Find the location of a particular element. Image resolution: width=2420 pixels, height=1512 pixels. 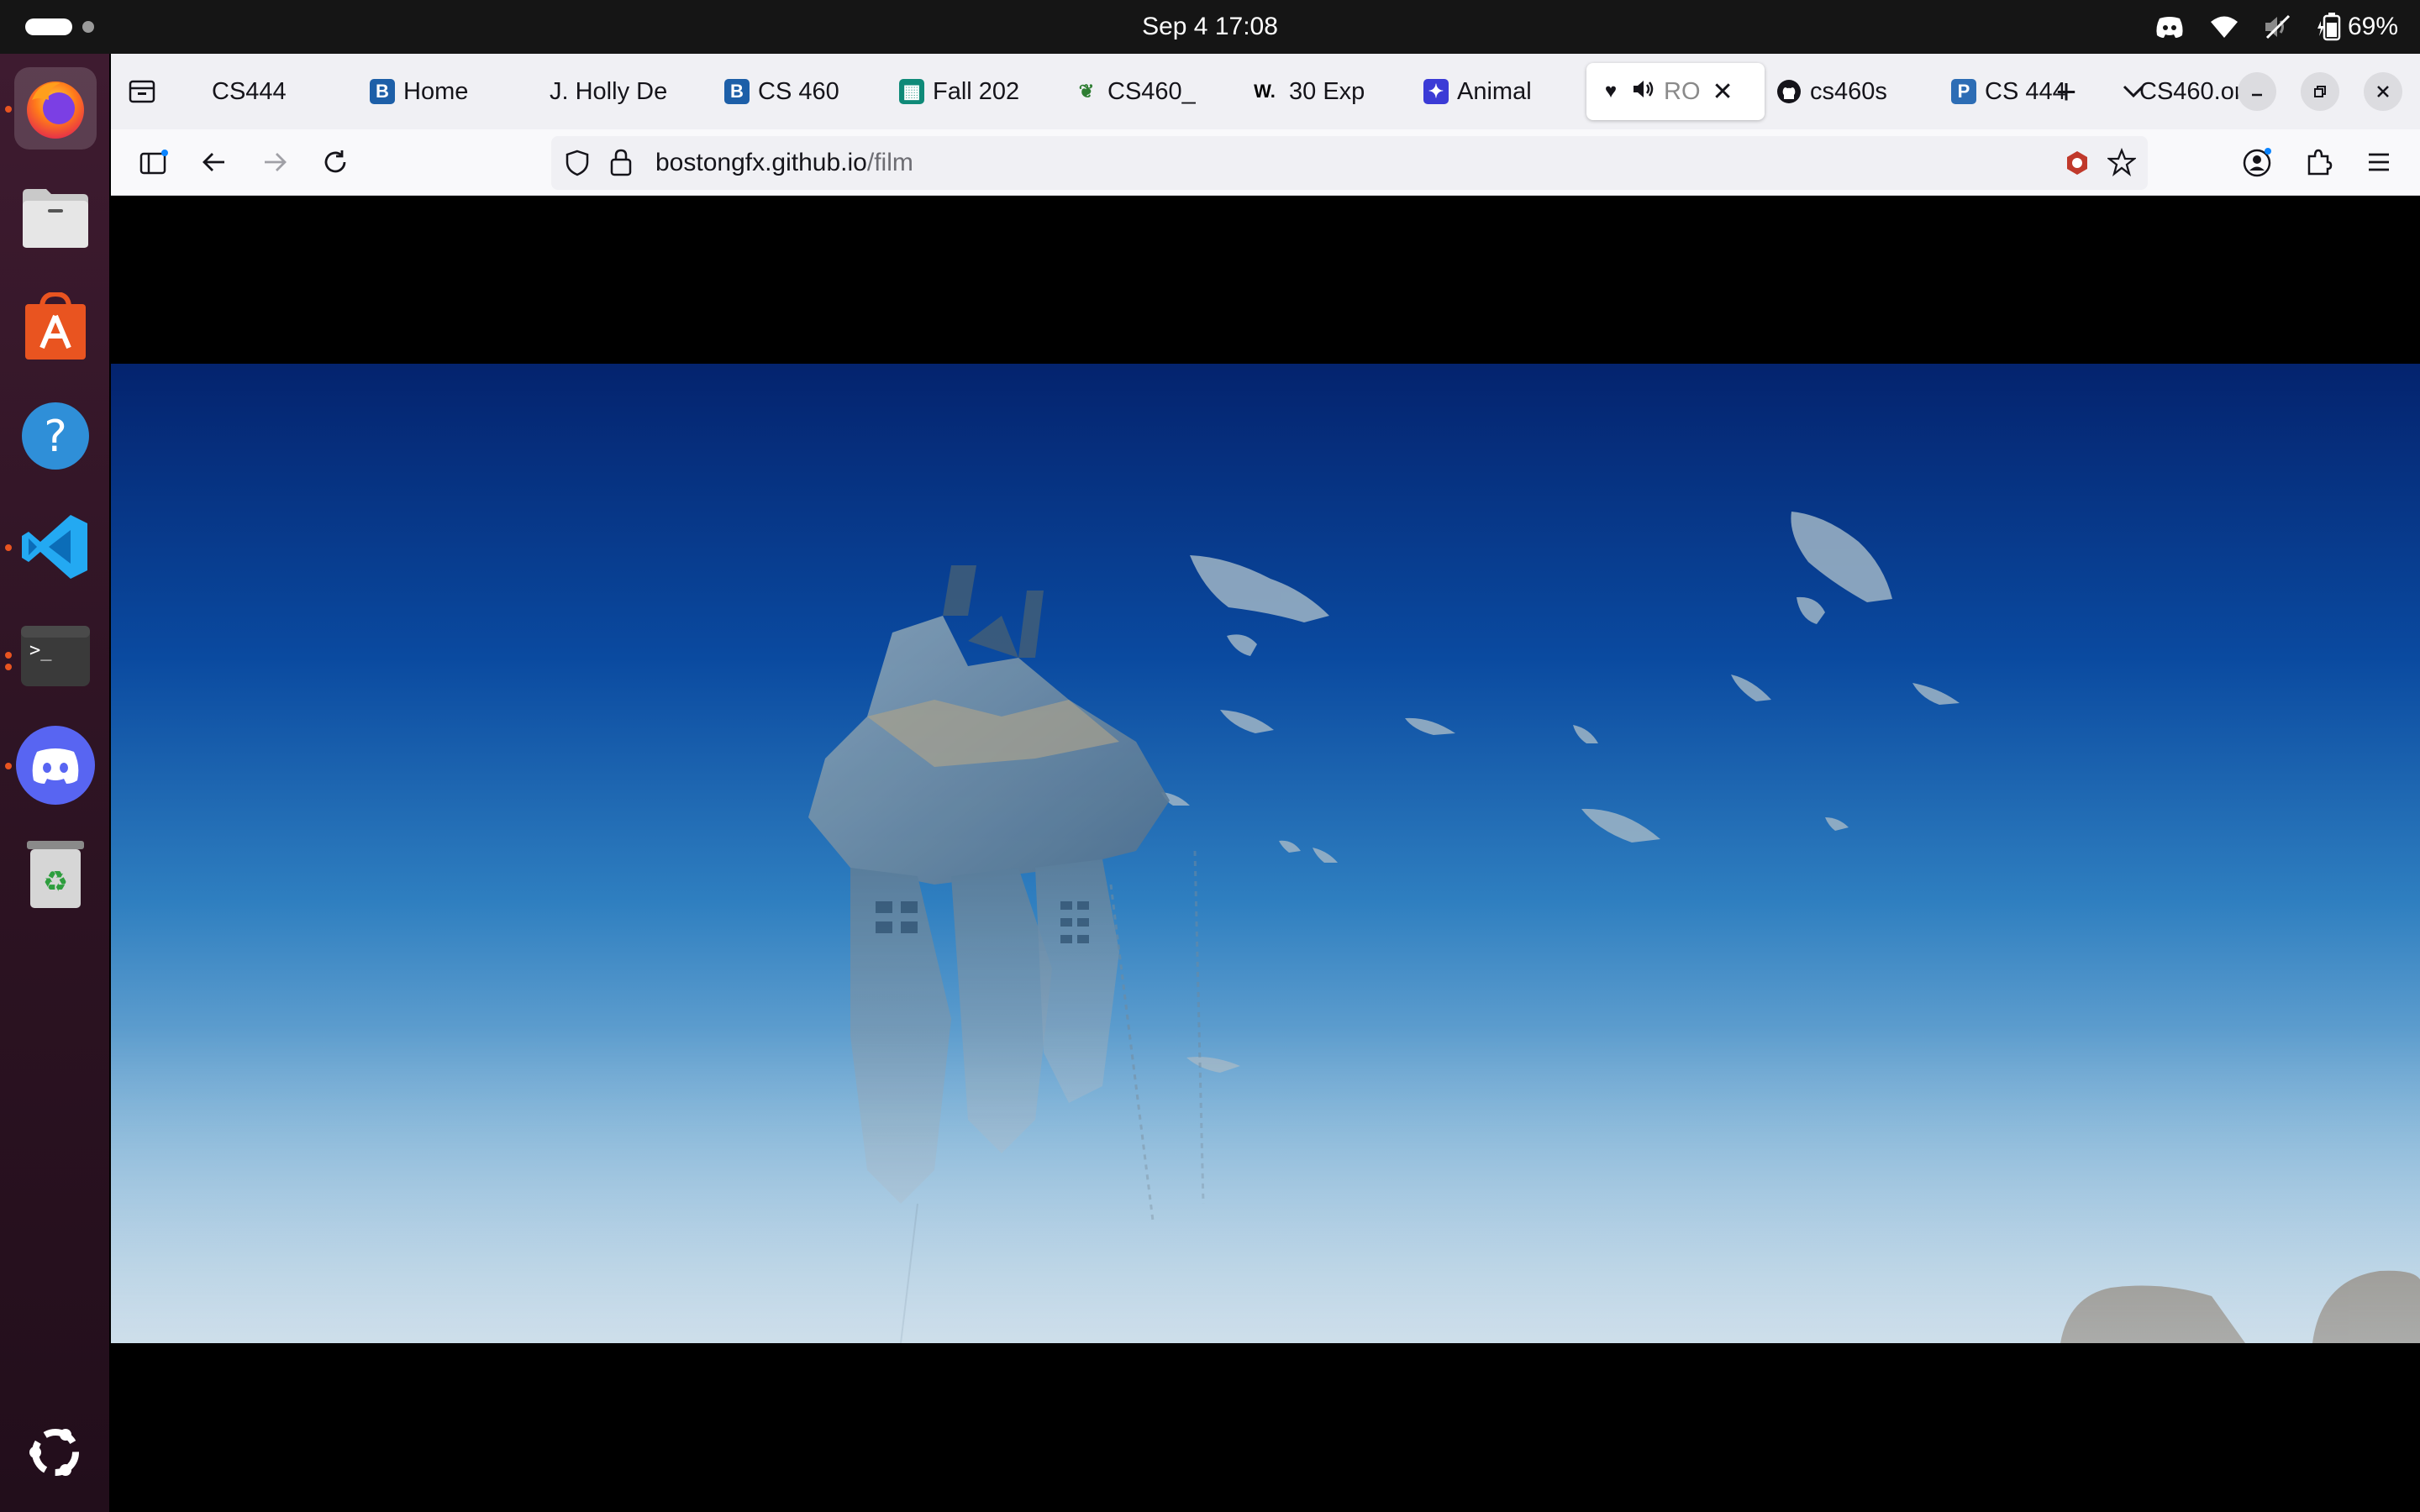

tab-cs460-underscore: ❦ CS460_ is located at coordinates (1149, 91).